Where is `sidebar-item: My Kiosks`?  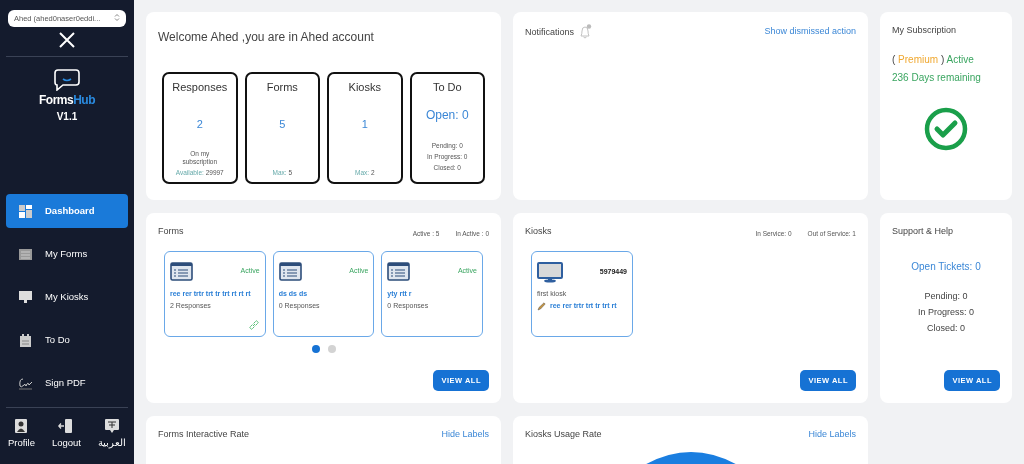
sidebar-item: My Kiosks is located at coordinates (67, 297).